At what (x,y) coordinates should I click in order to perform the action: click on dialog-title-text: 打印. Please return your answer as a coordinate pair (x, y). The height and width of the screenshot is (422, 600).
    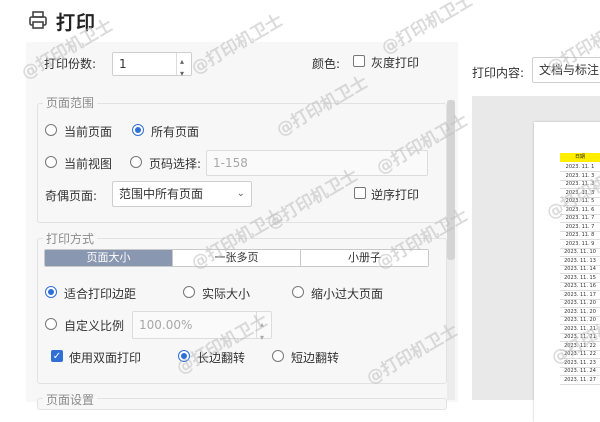
    Looking at the image, I should click on (76, 22).